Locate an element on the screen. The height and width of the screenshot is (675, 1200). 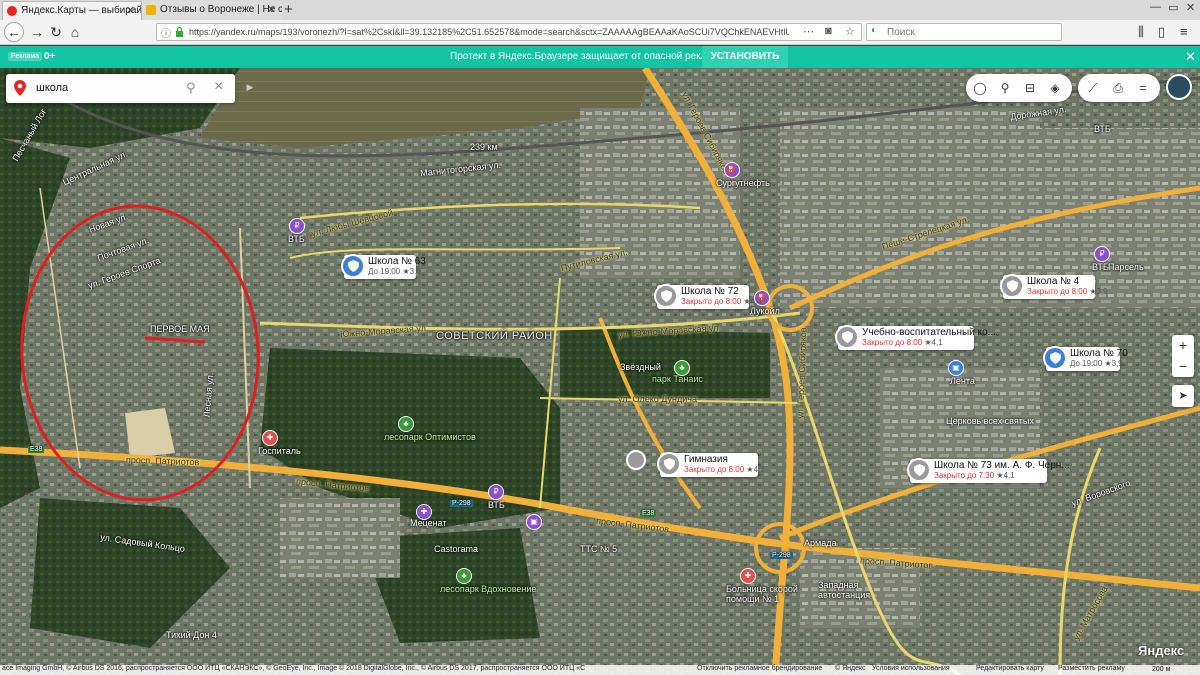
traffic-icon: ◯ is located at coordinates (980, 88).